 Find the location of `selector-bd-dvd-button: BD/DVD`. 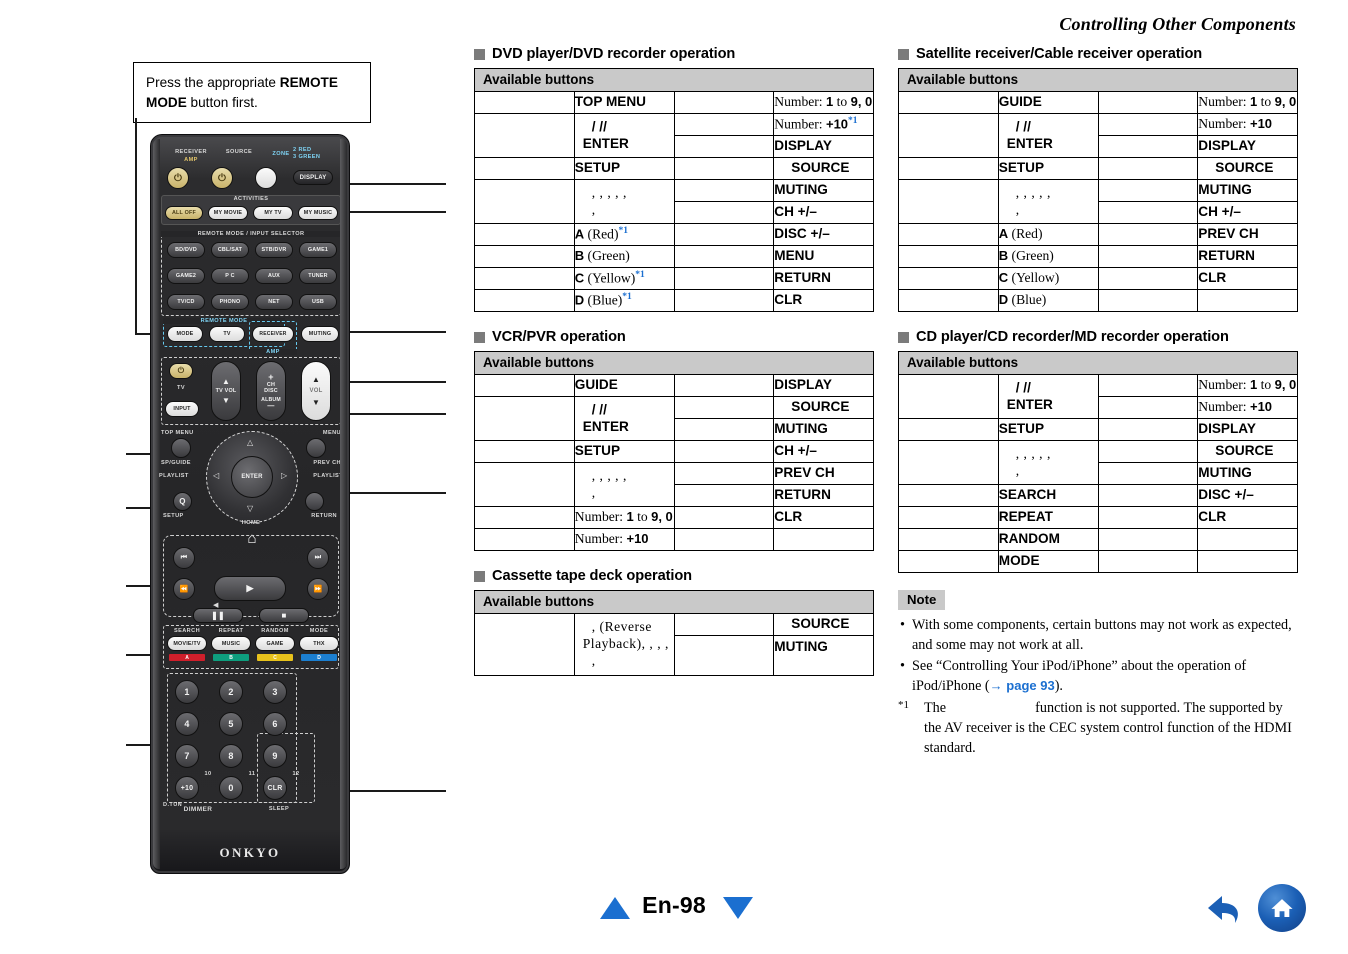

selector-bd-dvd-button: BD/DVD is located at coordinates (186, 250).